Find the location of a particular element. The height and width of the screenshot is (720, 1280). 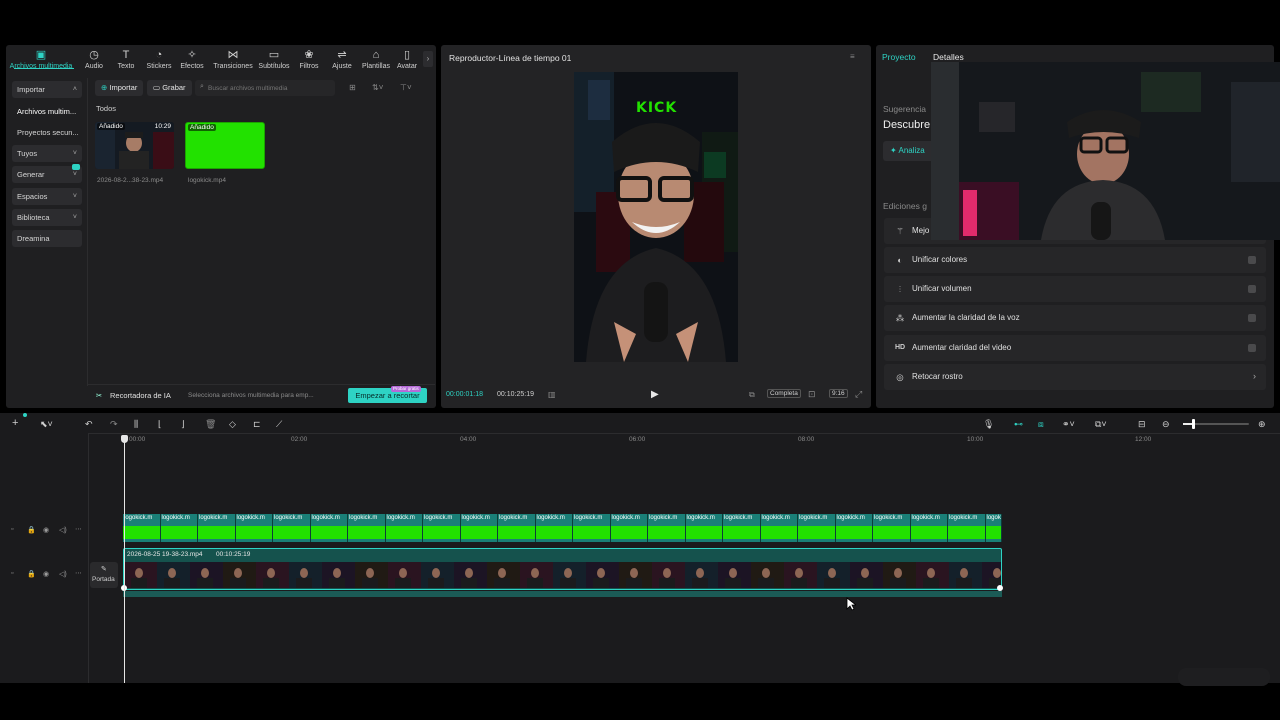

face-retouch-row: ◎ Retocar rostro › is located at coordinates (1075, 377).